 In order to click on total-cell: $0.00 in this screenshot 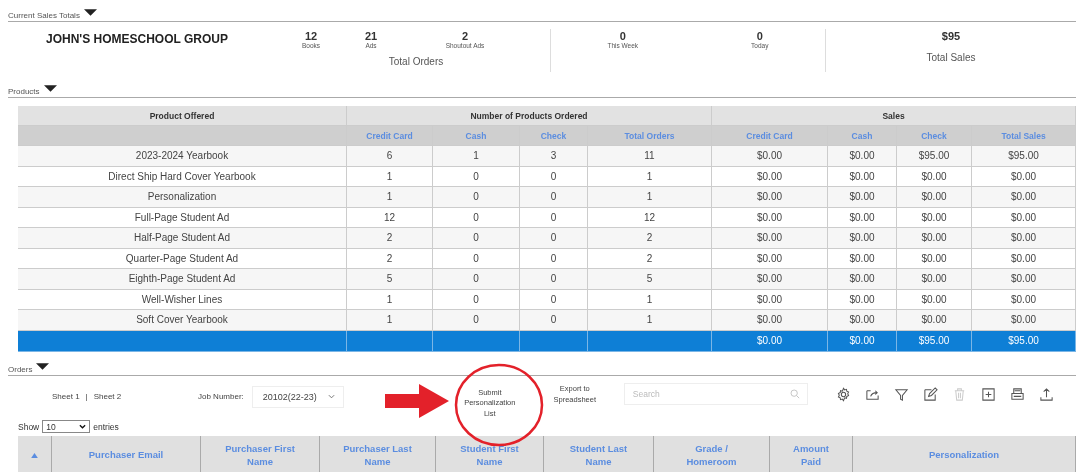, I will do `click(770, 341)`.